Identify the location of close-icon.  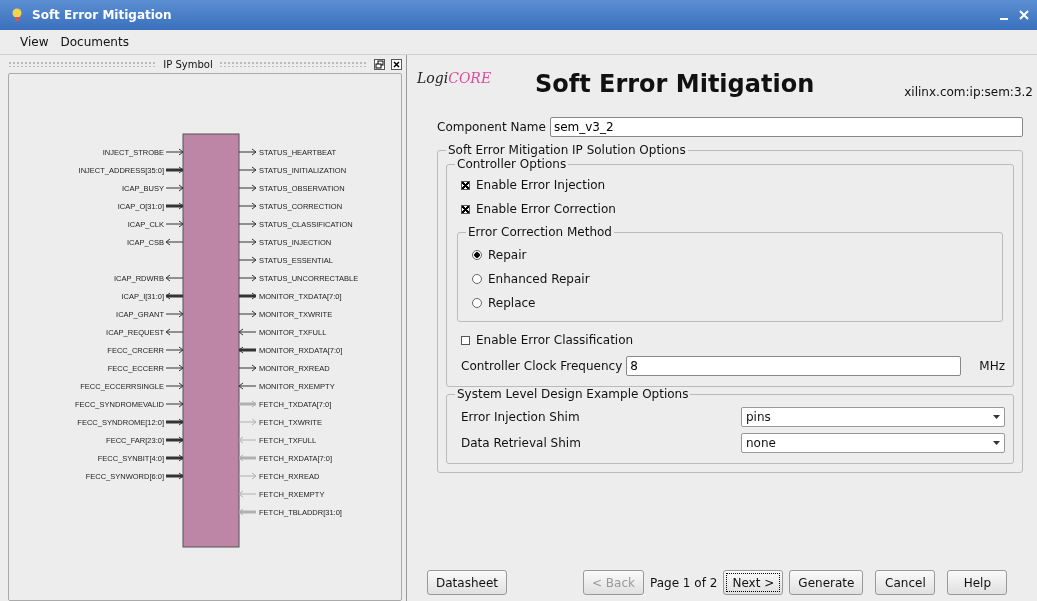
(396, 64).